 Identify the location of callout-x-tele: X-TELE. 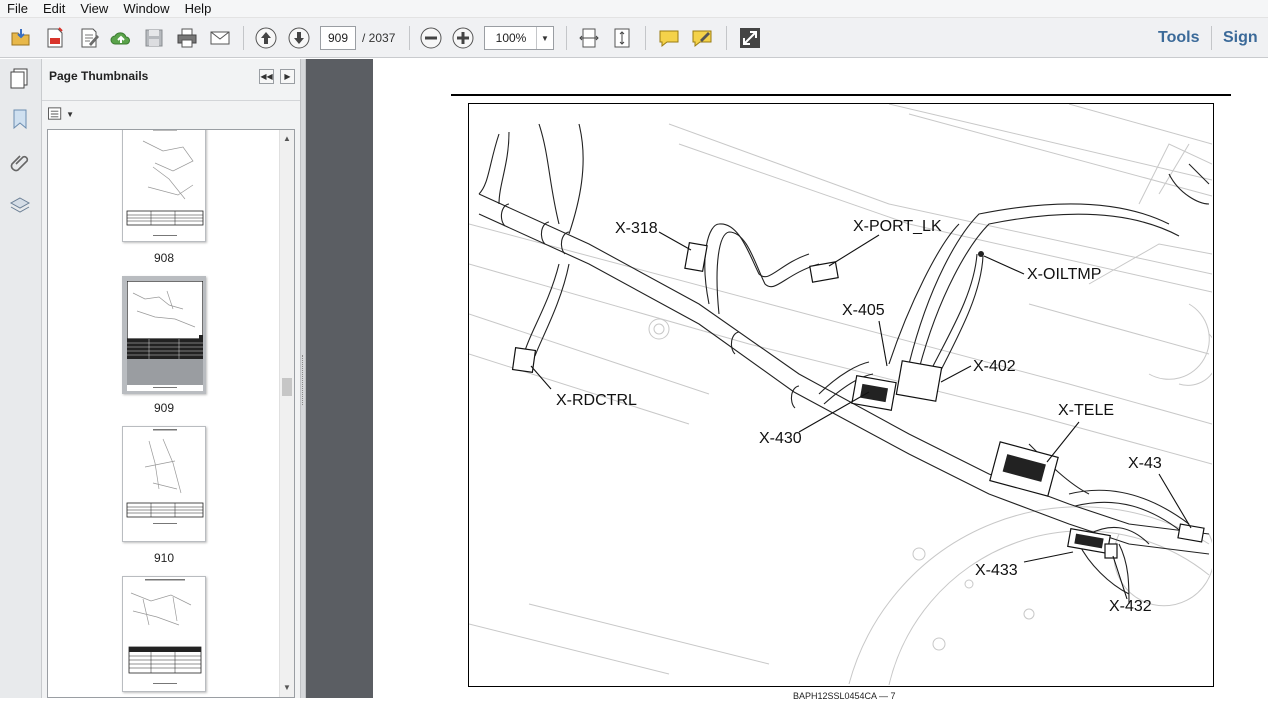
(1086, 410).